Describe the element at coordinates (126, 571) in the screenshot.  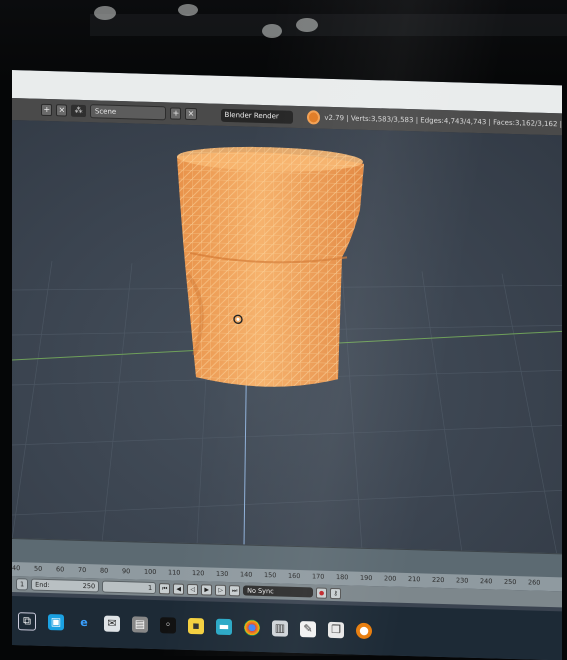
I see `ruler-tick: 90` at that location.